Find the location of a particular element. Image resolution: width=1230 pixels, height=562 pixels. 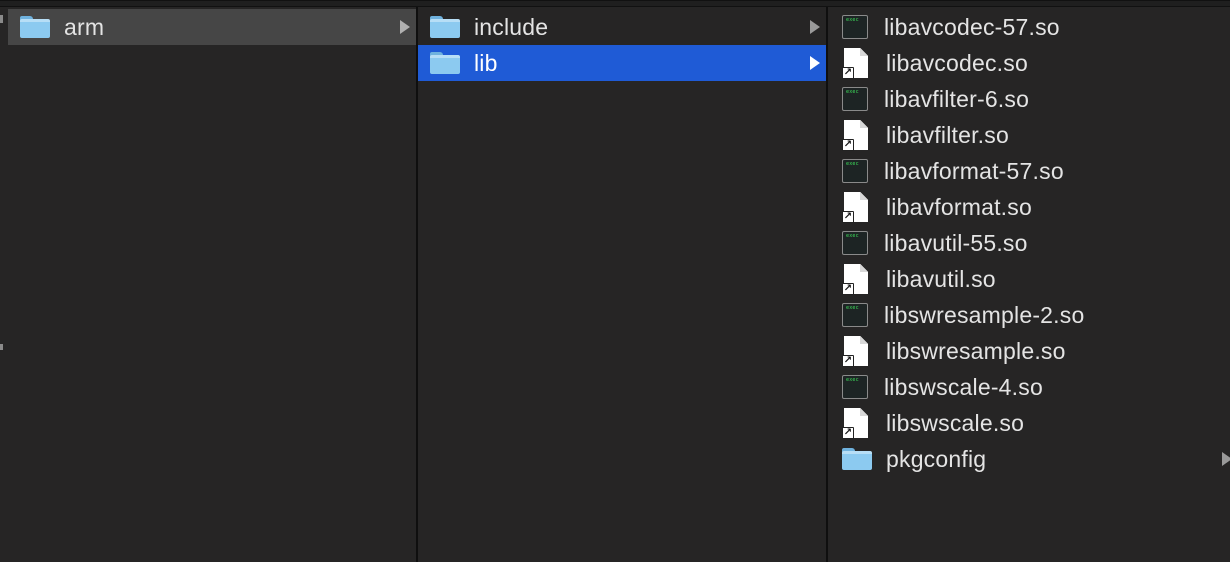

file-row: ↗ libavfilter.so is located at coordinates (1029, 135).